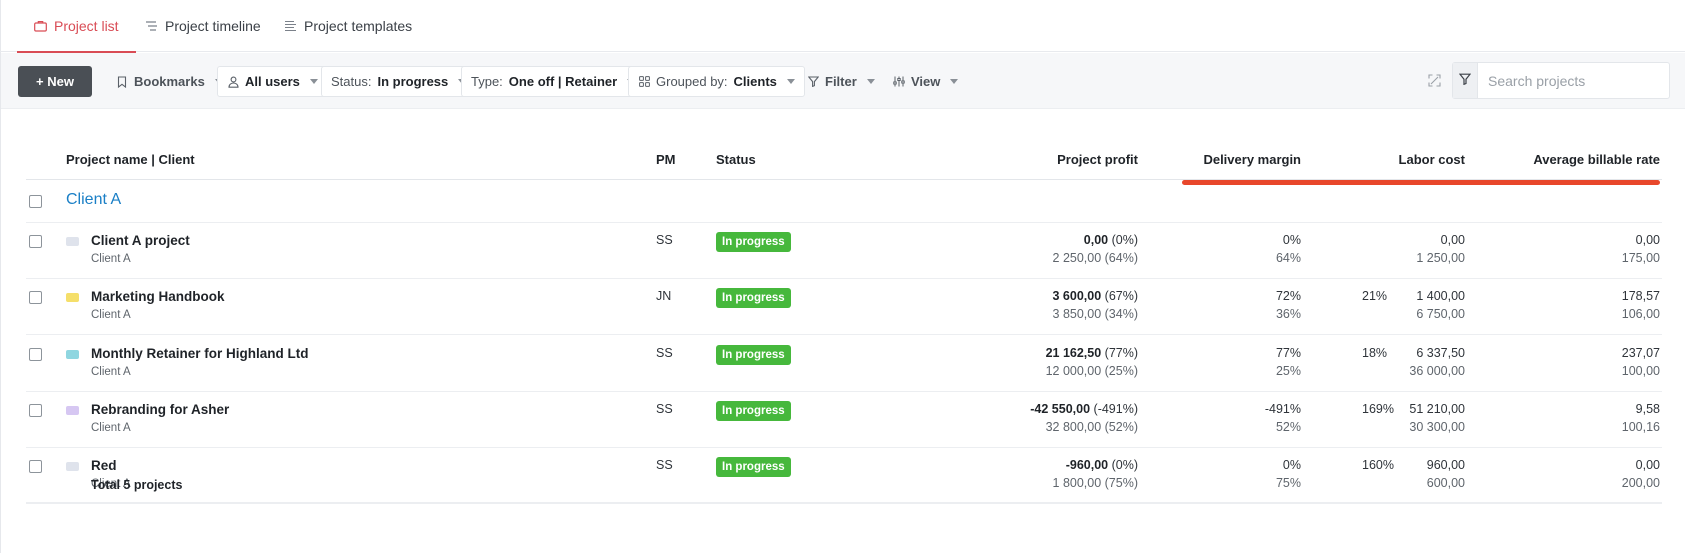 The height and width of the screenshot is (553, 1685). Describe the element at coordinates (1097, 159) in the screenshot. I see `column-header-project-profit: Project profit` at that location.